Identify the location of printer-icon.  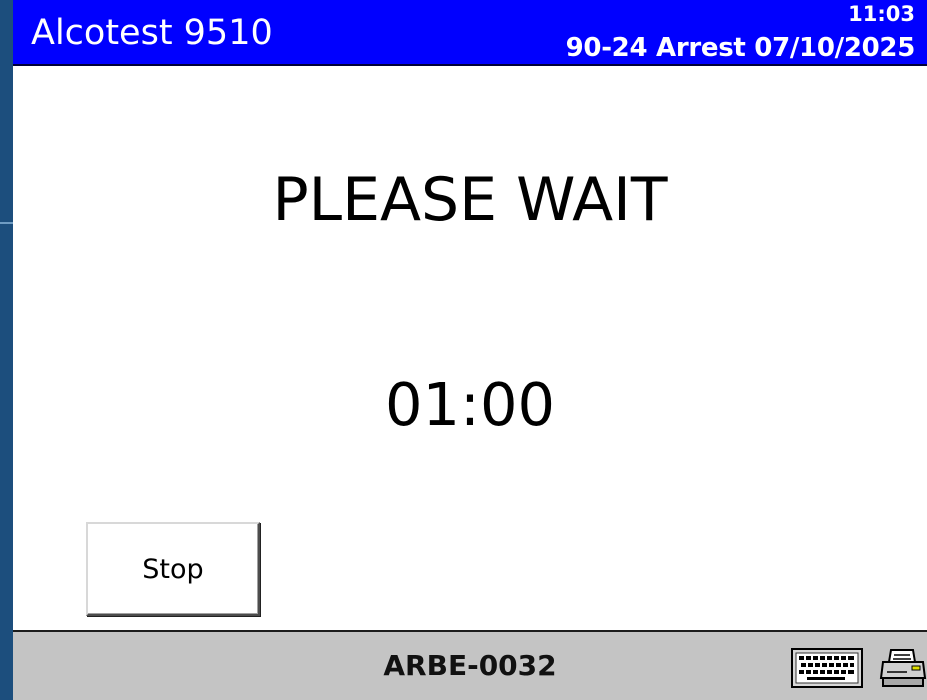
(903, 668).